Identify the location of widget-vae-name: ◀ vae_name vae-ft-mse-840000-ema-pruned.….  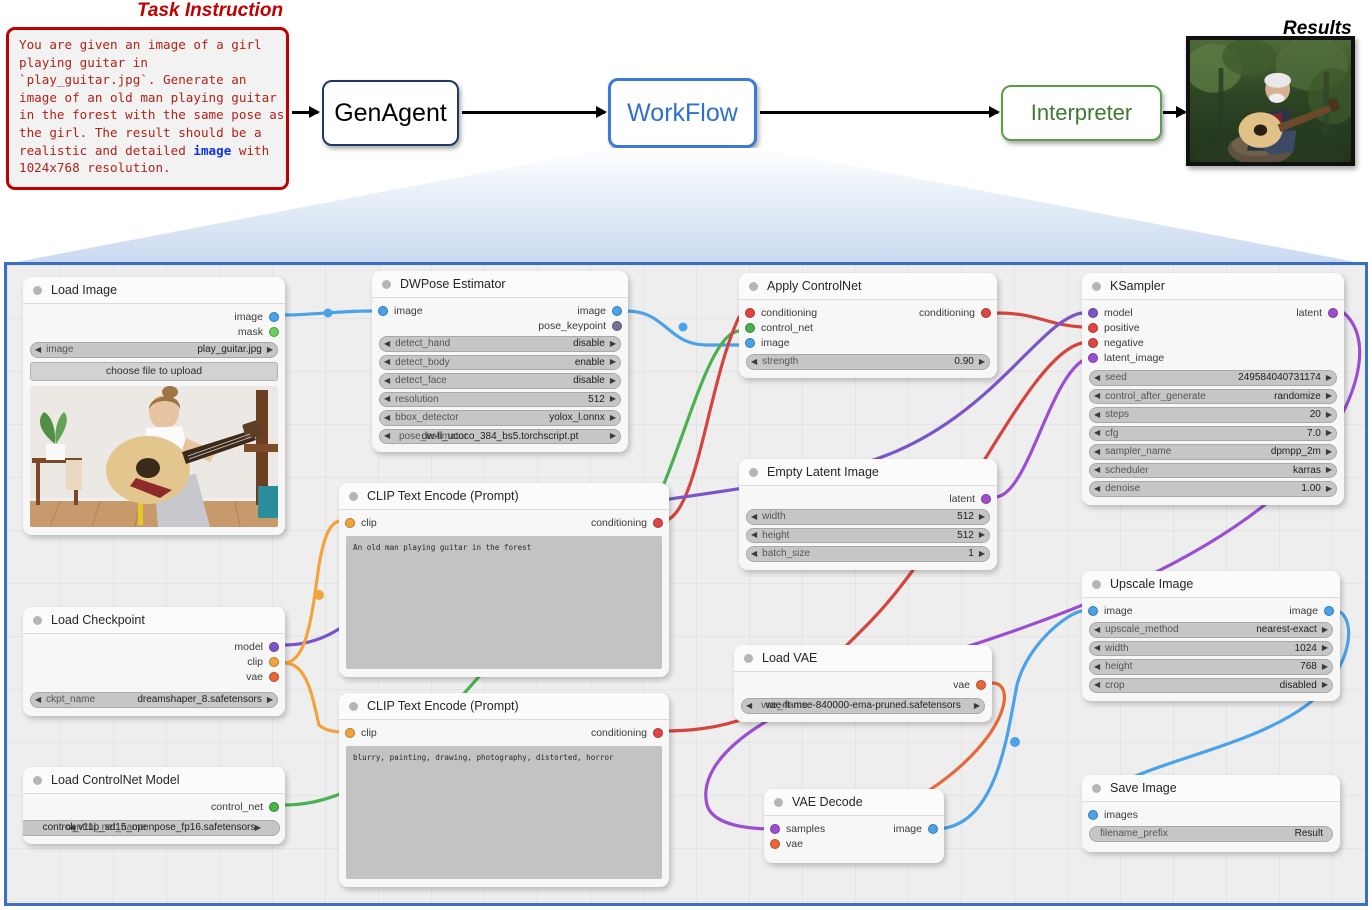
(863, 706).